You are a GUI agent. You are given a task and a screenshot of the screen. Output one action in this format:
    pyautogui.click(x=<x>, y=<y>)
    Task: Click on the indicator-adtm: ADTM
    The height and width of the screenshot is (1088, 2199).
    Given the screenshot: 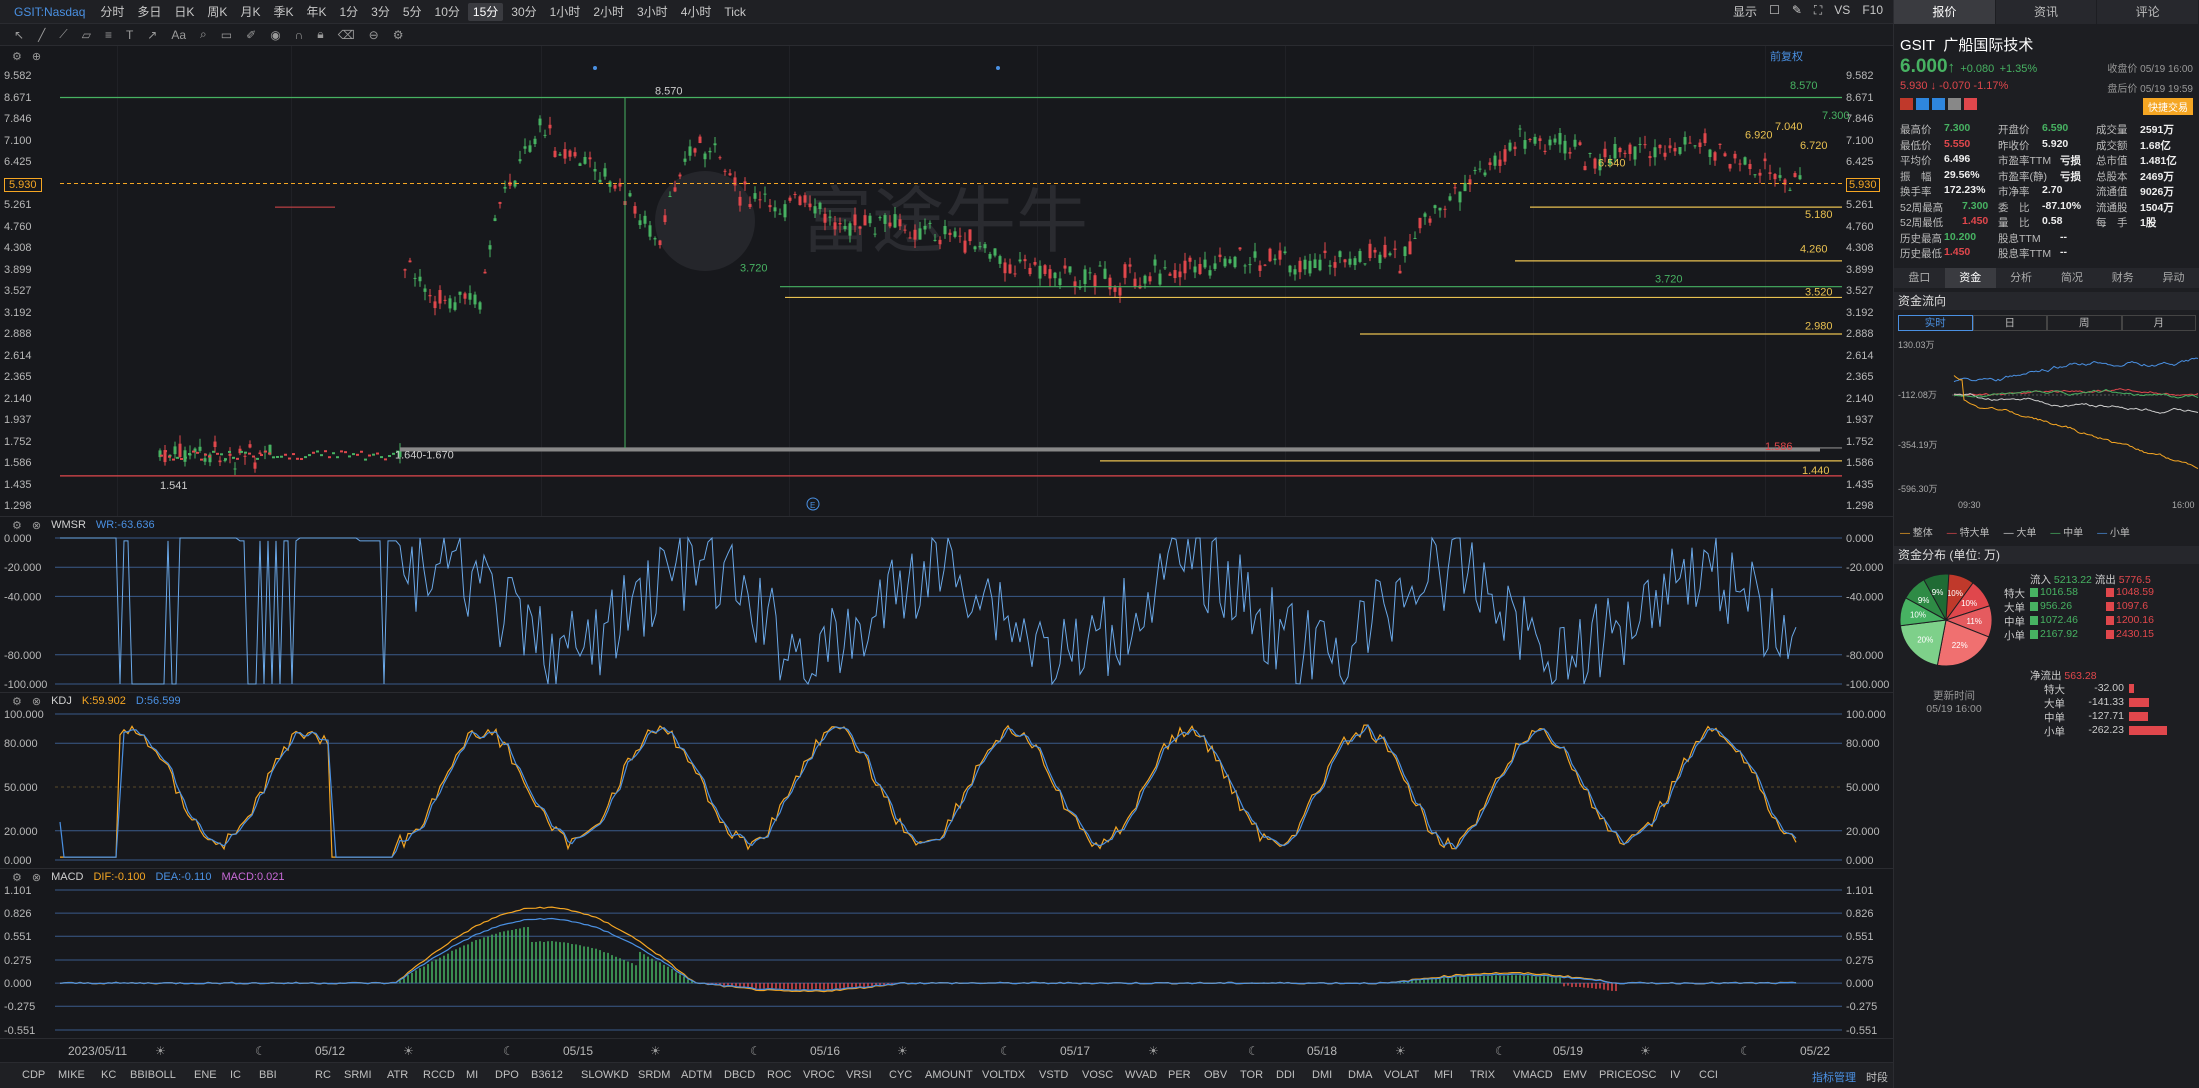 What is the action you would take?
    pyautogui.click(x=696, y=1075)
    